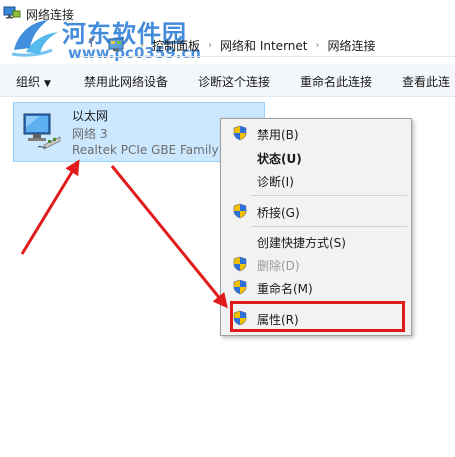  Describe the element at coordinates (316, 287) in the screenshot. I see `menu-item-rename: 重命名(M)` at that location.